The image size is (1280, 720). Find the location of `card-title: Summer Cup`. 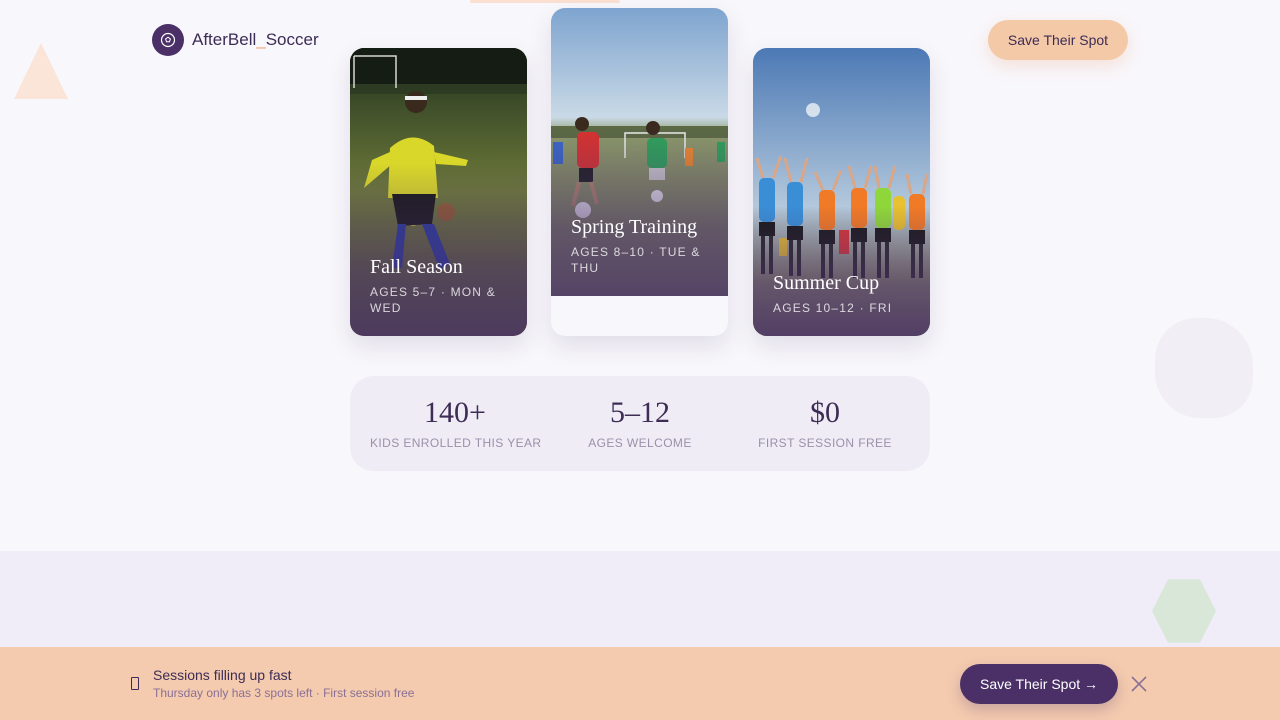

card-title: Summer Cup is located at coordinates (826, 283).